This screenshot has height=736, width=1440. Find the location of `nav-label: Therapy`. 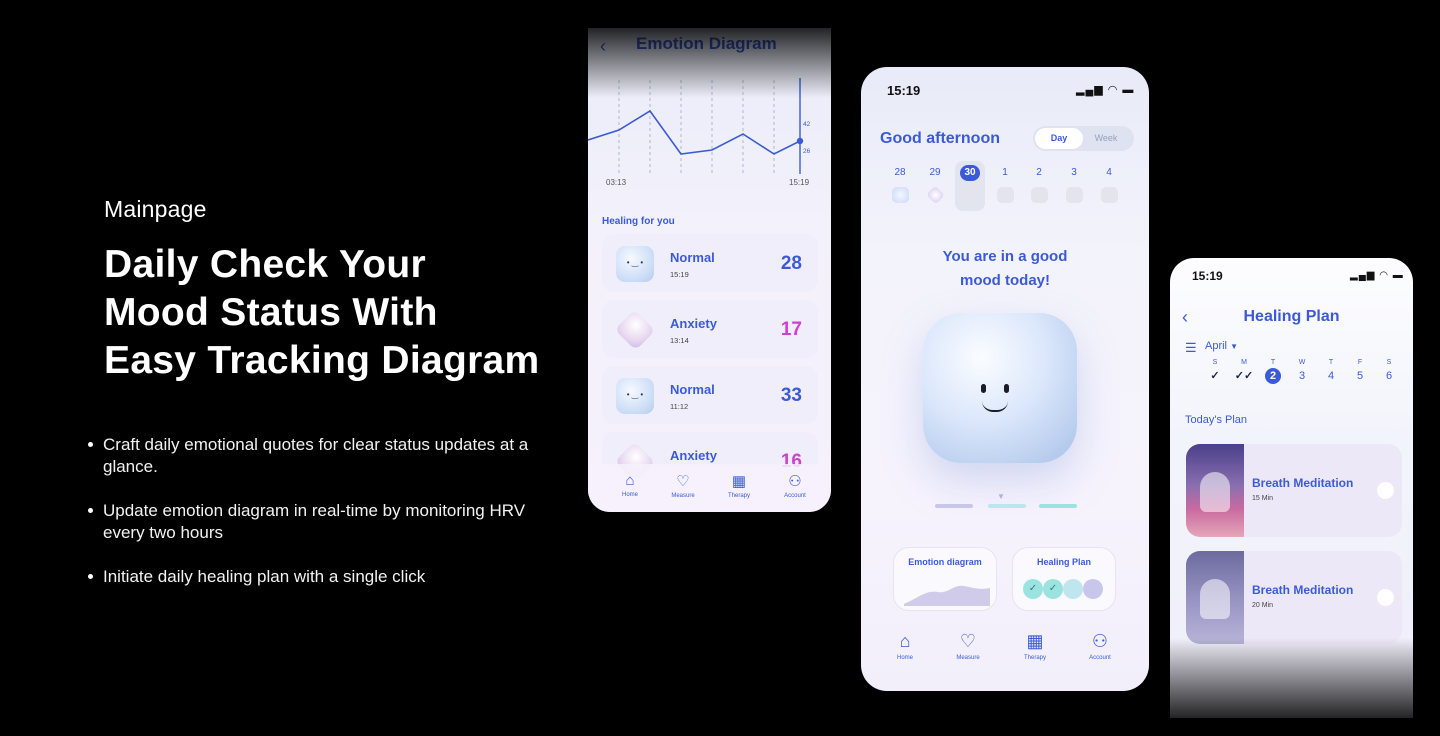

nav-label: Therapy is located at coordinates (738, 496).